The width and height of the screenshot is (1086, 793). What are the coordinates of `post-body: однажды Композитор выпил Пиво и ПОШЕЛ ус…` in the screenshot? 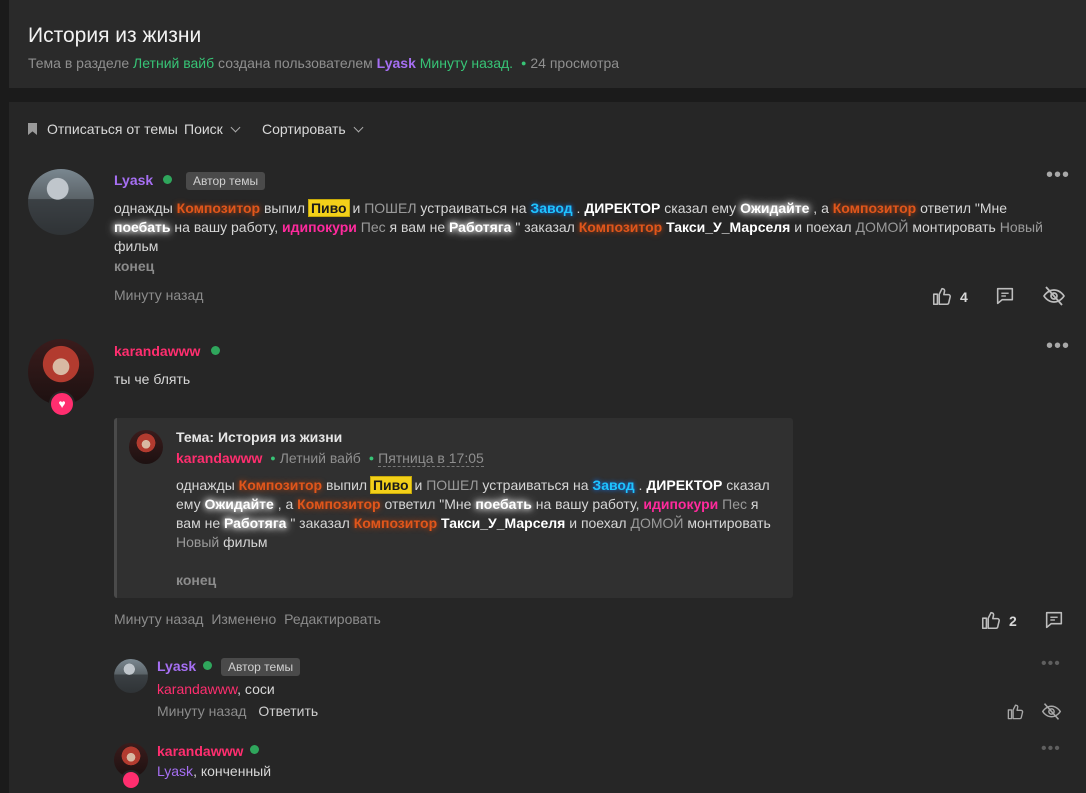 It's located at (578, 226).